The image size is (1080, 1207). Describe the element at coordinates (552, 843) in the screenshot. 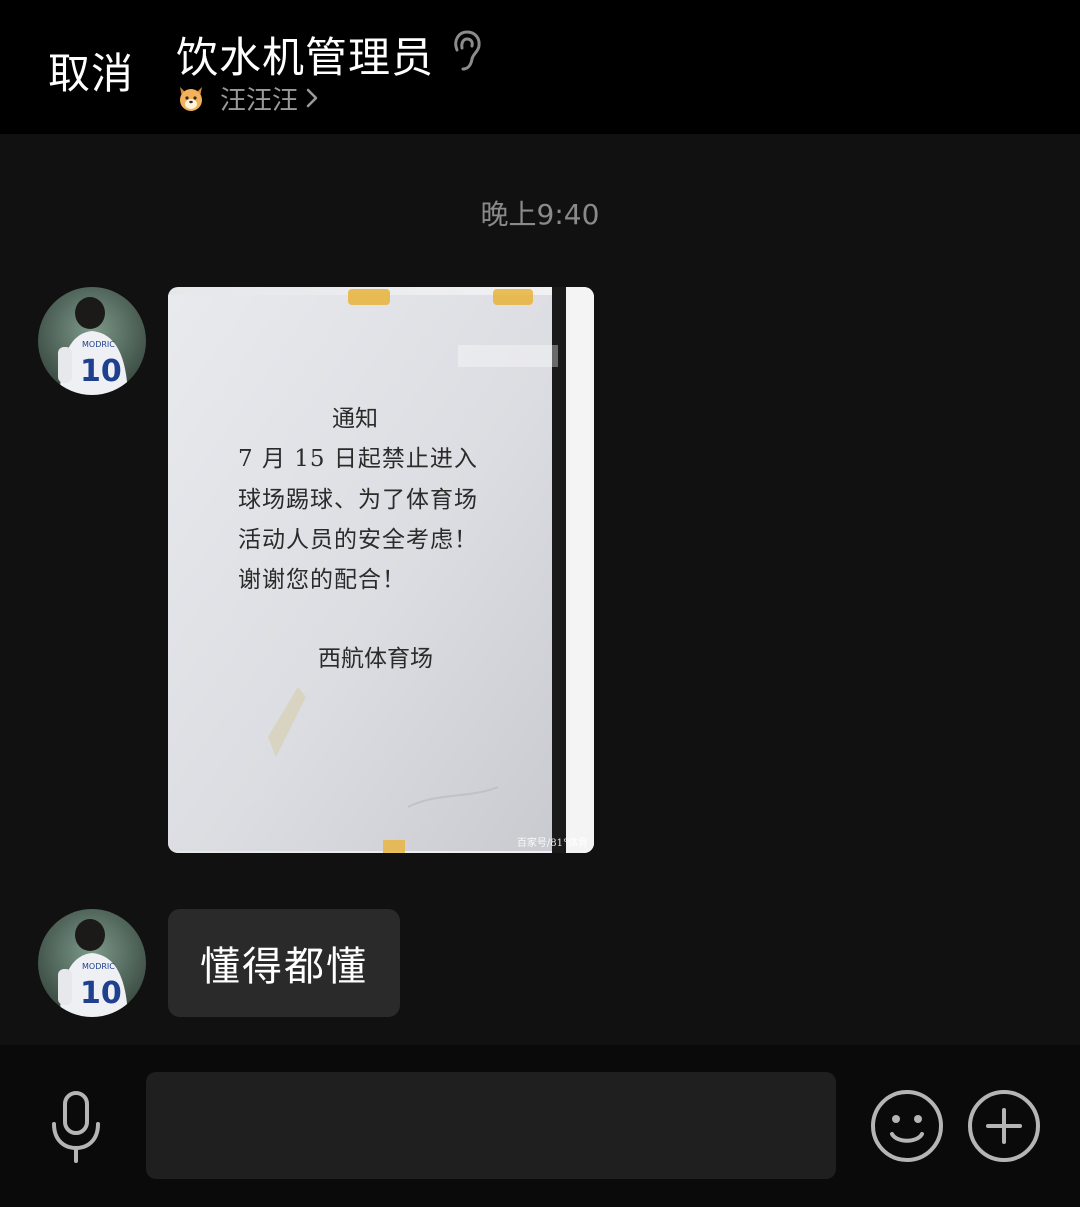

I see `image-watermark: 百家号/81°体育` at that location.